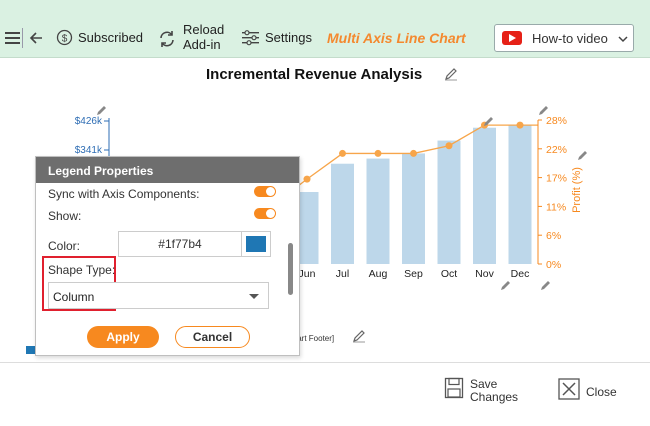 The image size is (650, 426). What do you see at coordinates (74, 297) in the screenshot?
I see `shape-type-value: Column` at bounding box center [74, 297].